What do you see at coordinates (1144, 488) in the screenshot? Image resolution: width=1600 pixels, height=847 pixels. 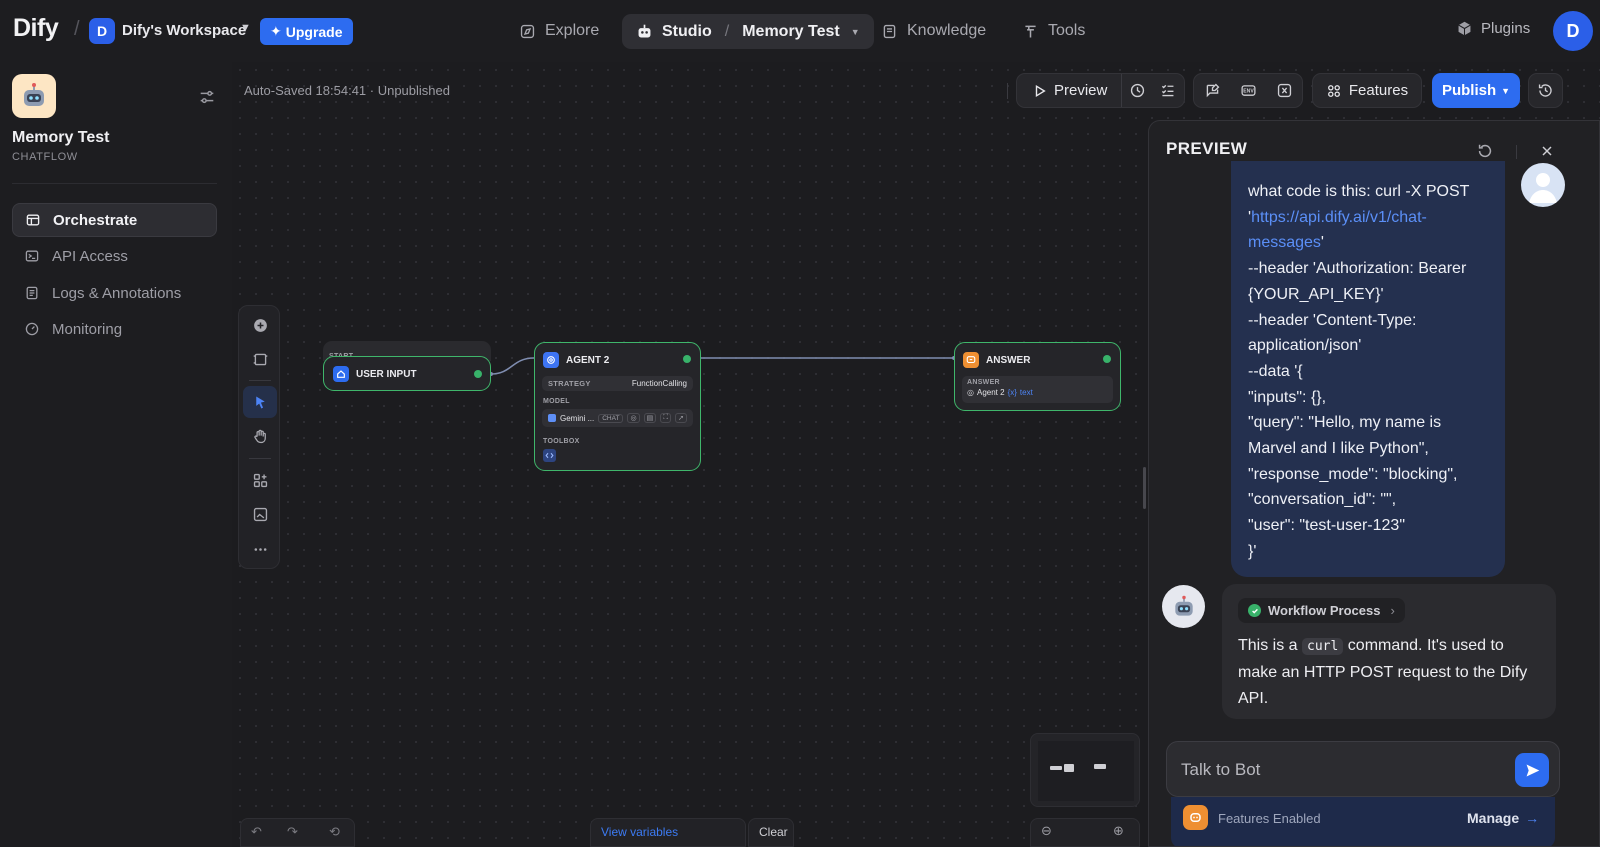 I see `panel-resize-handle` at bounding box center [1144, 488].